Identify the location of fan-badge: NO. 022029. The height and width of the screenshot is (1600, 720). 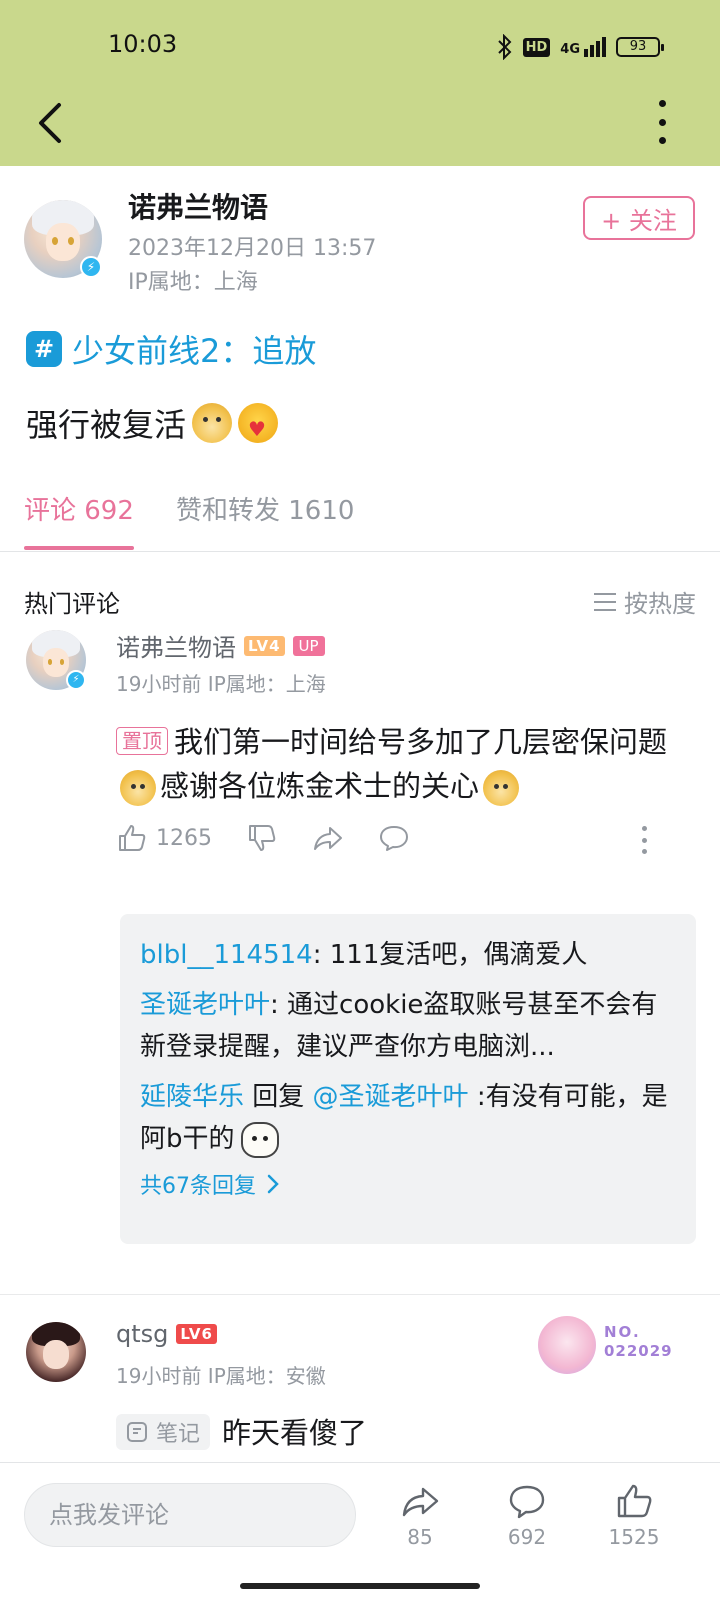
(608, 1346).